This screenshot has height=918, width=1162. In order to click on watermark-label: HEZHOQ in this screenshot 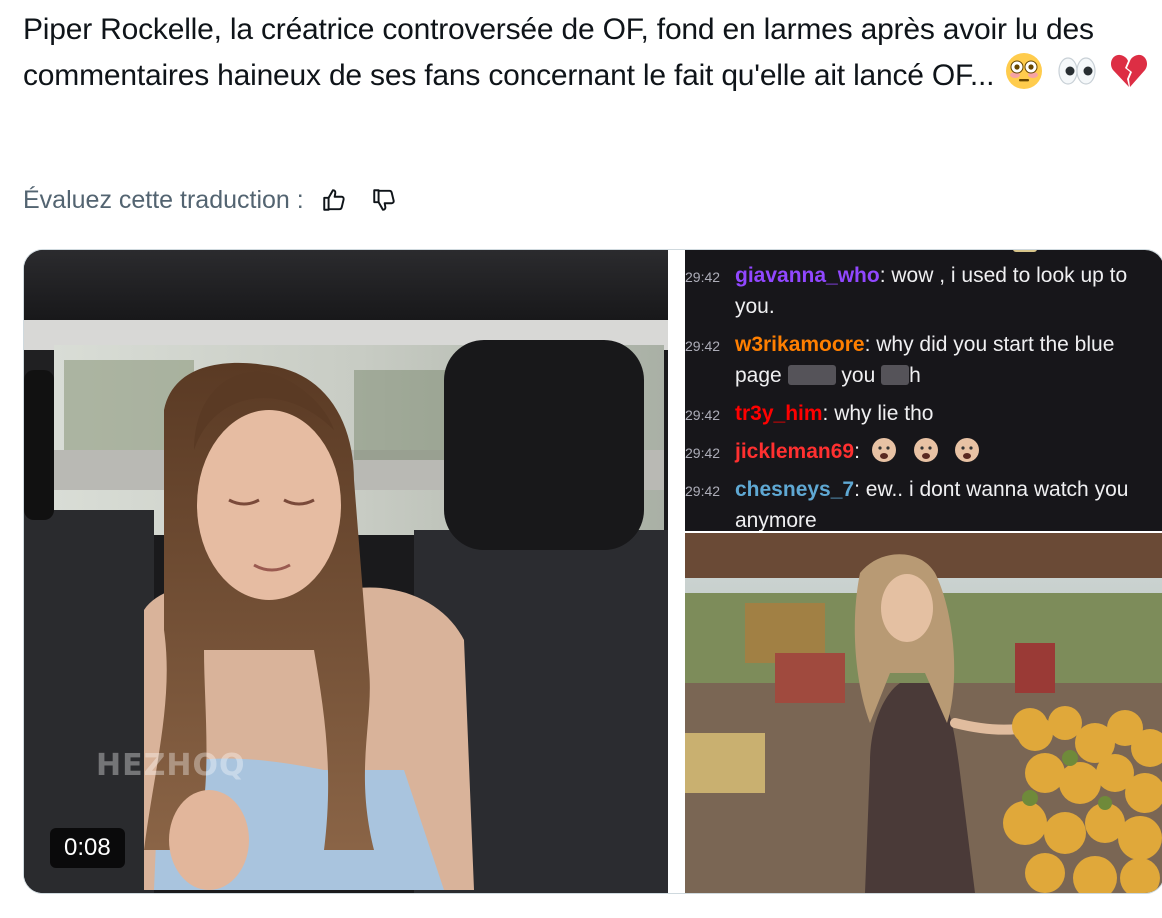, I will do `click(171, 765)`.